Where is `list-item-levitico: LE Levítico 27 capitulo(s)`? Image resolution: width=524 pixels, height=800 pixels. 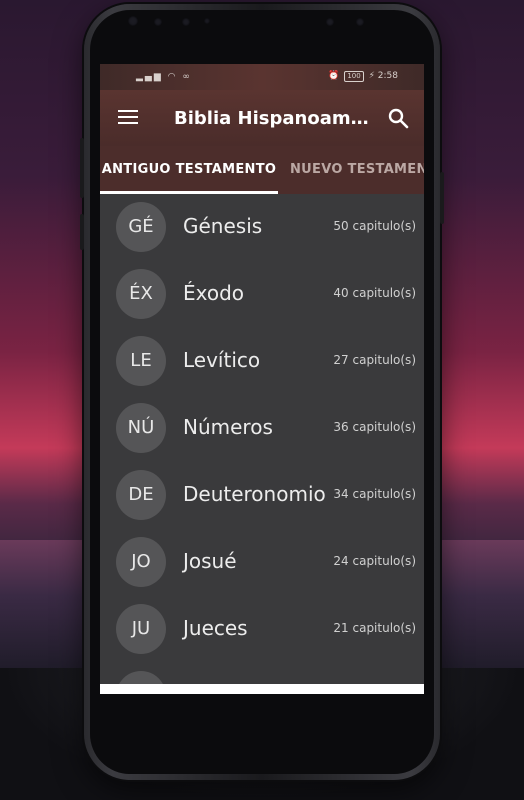 list-item-levitico: LE Levítico 27 capitulo(s) is located at coordinates (262, 361).